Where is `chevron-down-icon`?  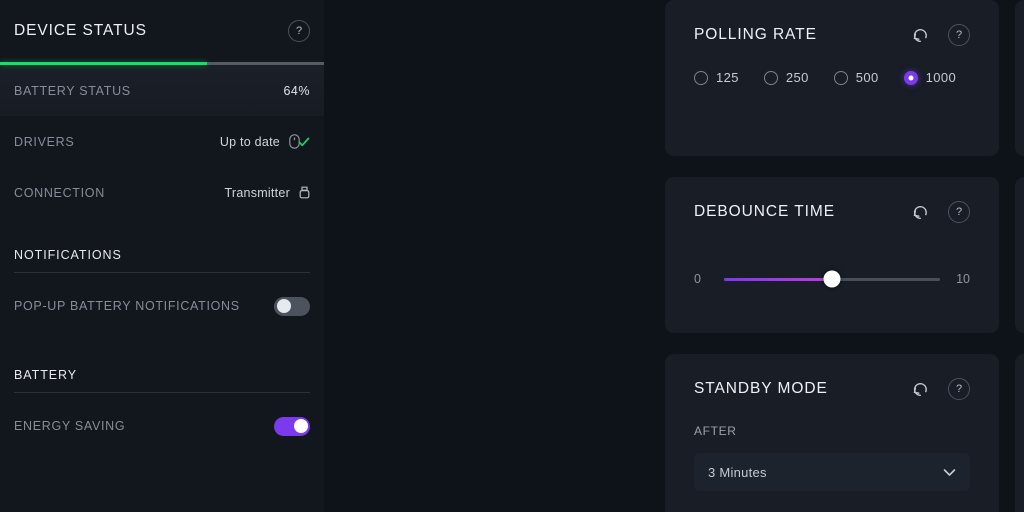 chevron-down-icon is located at coordinates (949, 472).